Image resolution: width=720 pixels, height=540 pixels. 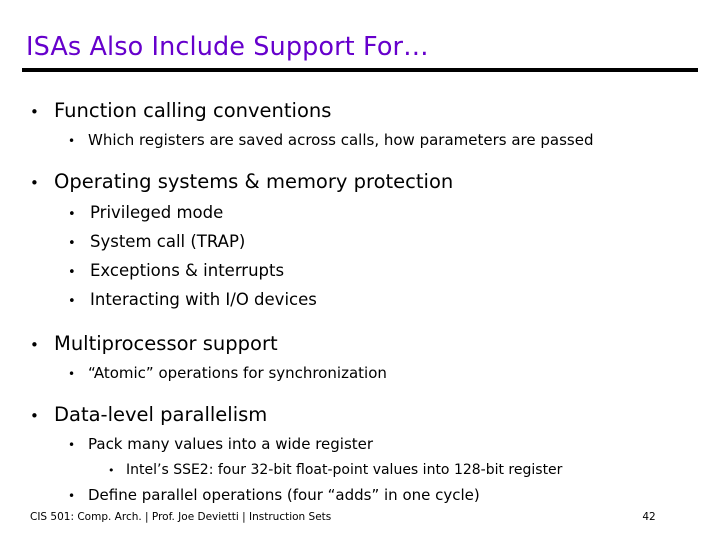 I want to click on bullet-text: Exceptions & interrupts, so click(x=187, y=270).